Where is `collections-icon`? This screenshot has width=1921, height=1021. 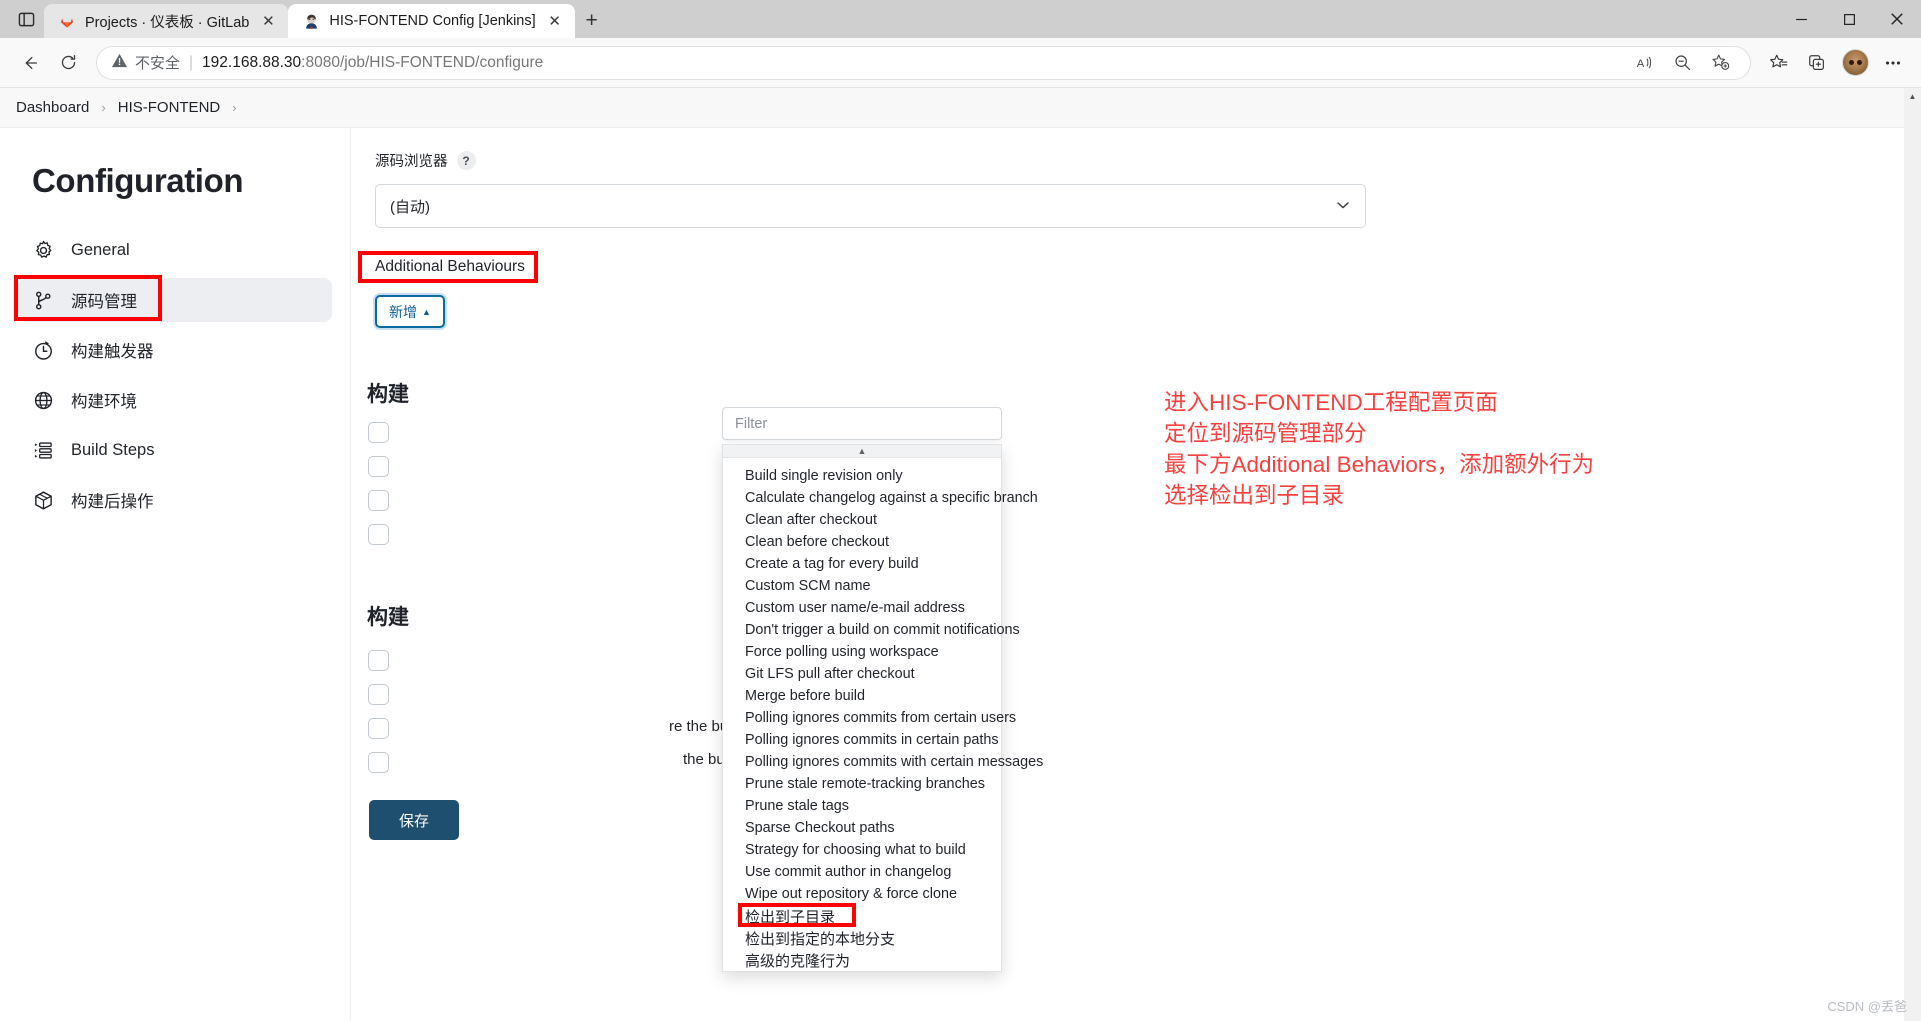
collections-icon is located at coordinates (1817, 63).